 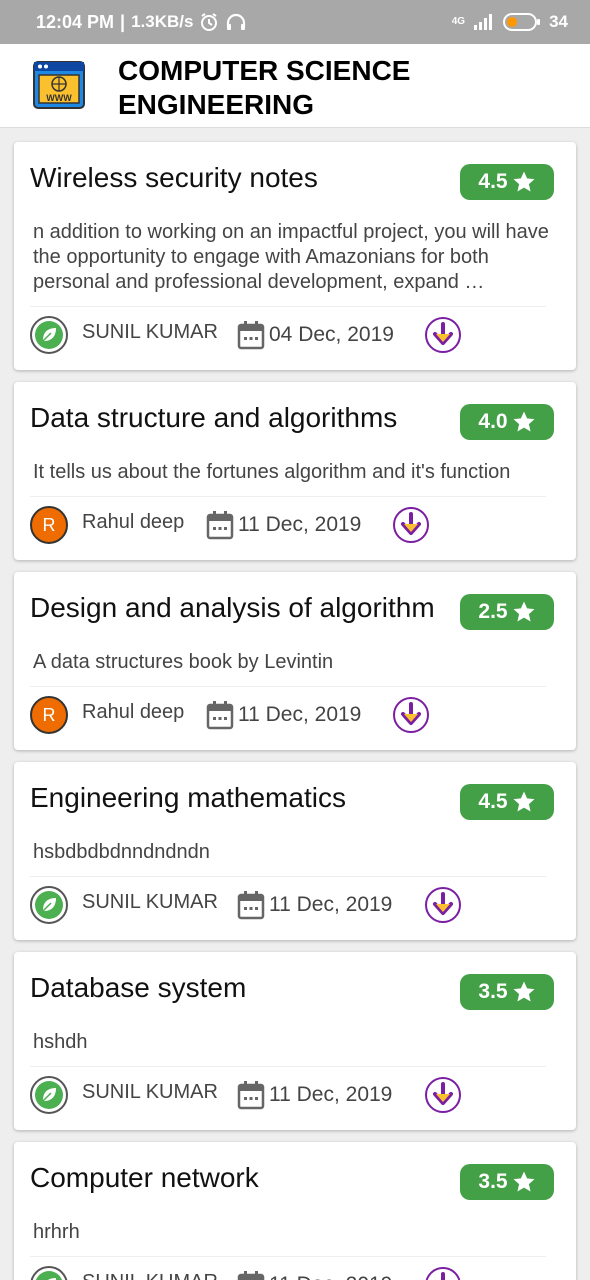 I want to click on note-title: Data structure and algorithms, so click(x=214, y=417).